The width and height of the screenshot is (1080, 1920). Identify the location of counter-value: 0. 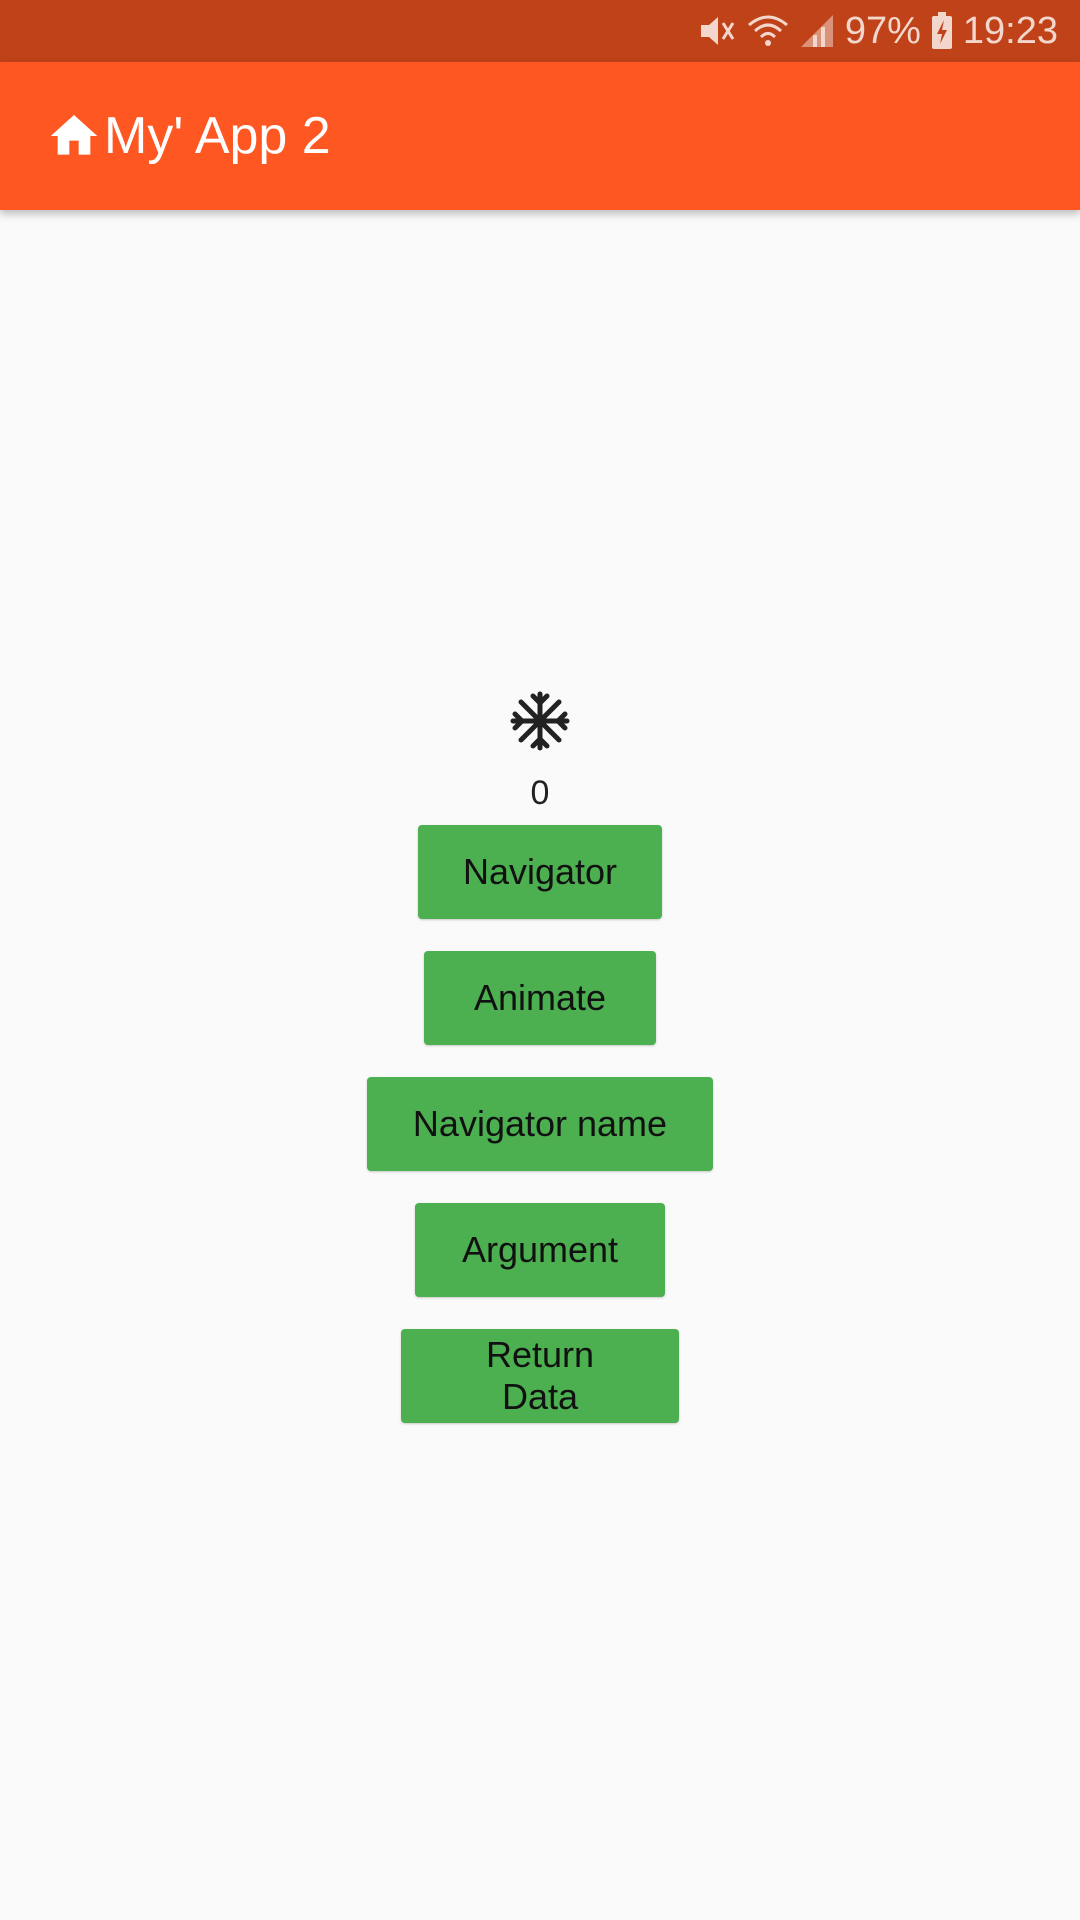
(540, 793).